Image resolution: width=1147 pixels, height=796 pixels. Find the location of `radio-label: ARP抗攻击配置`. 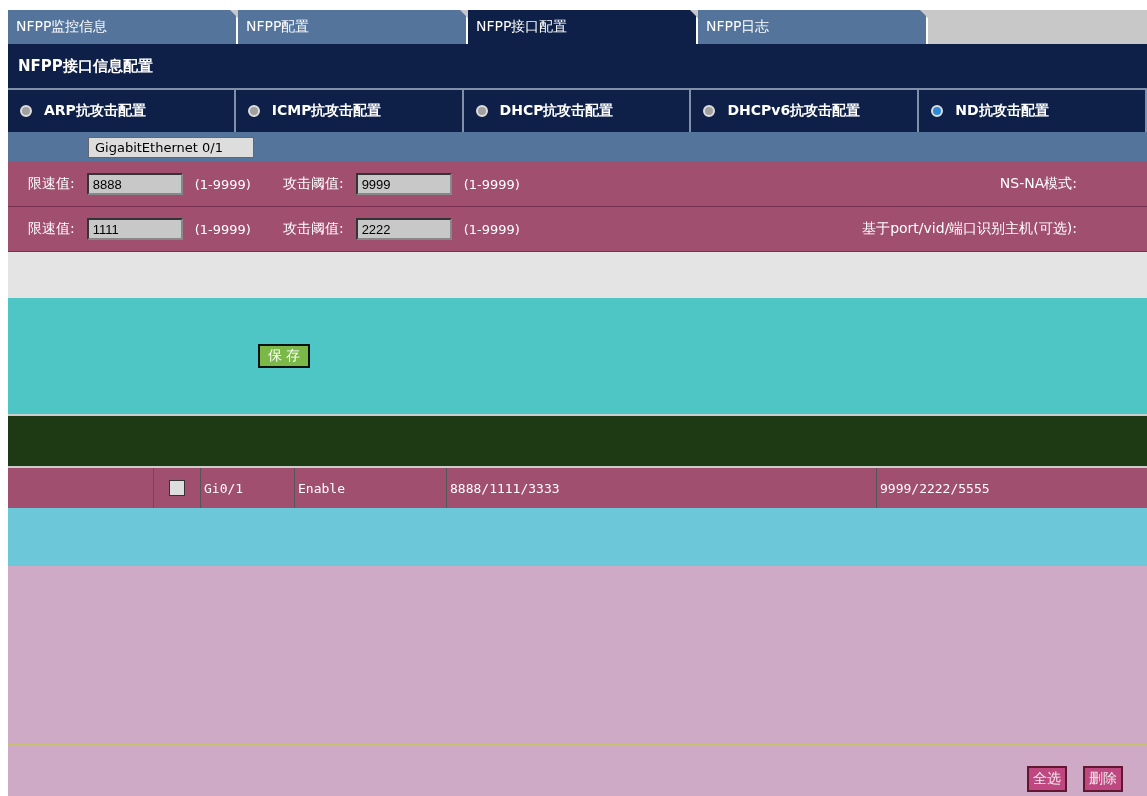

radio-label: ARP抗攻击配置 is located at coordinates (95, 111).